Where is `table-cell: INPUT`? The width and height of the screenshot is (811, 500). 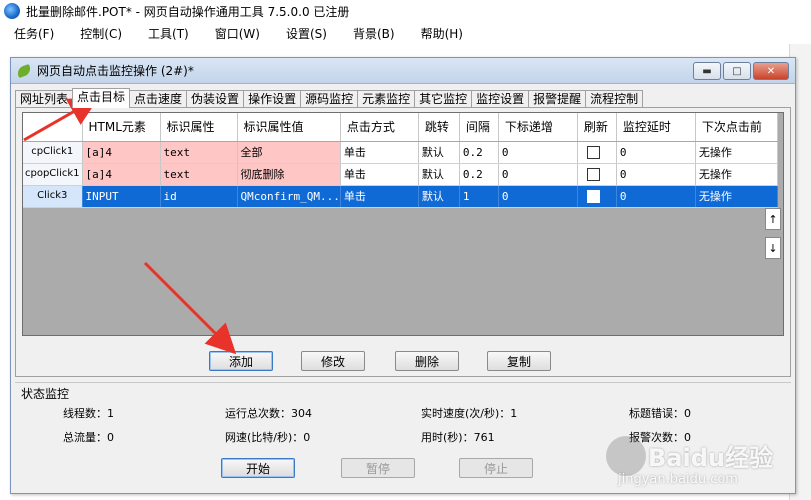
table-cell: INPUT is located at coordinates (121, 196).